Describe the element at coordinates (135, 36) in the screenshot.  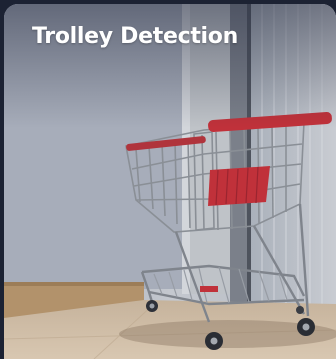
I see `card-title: Trolley Detection` at that location.